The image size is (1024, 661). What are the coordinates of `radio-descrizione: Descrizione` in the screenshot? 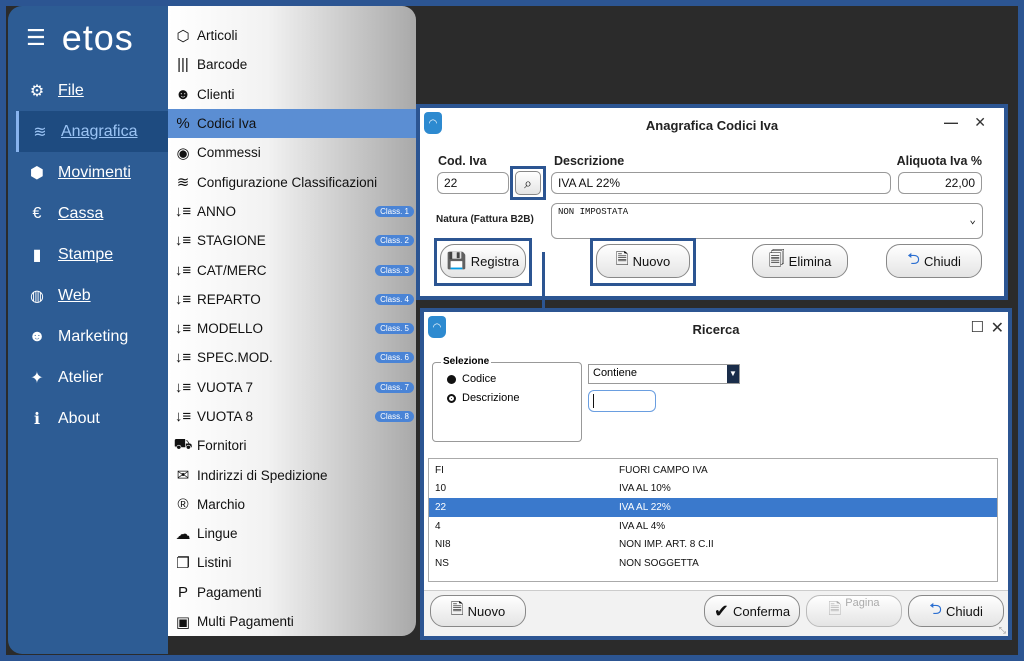 It's located at (483, 398).